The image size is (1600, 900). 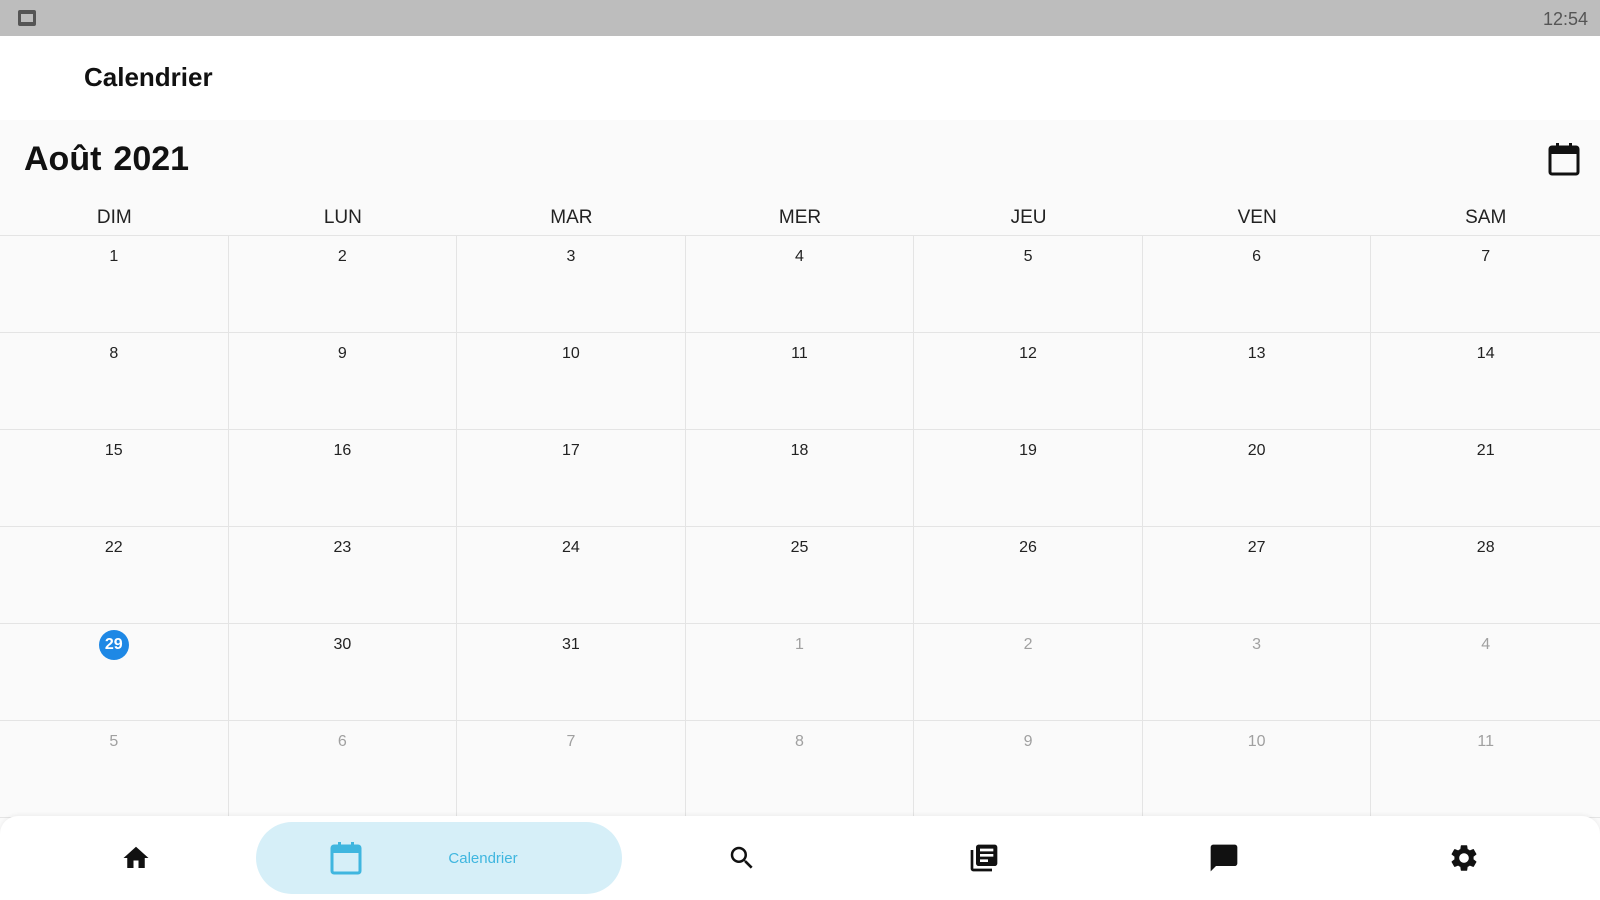 I want to click on day-cell: 31, so click(x=571, y=672).